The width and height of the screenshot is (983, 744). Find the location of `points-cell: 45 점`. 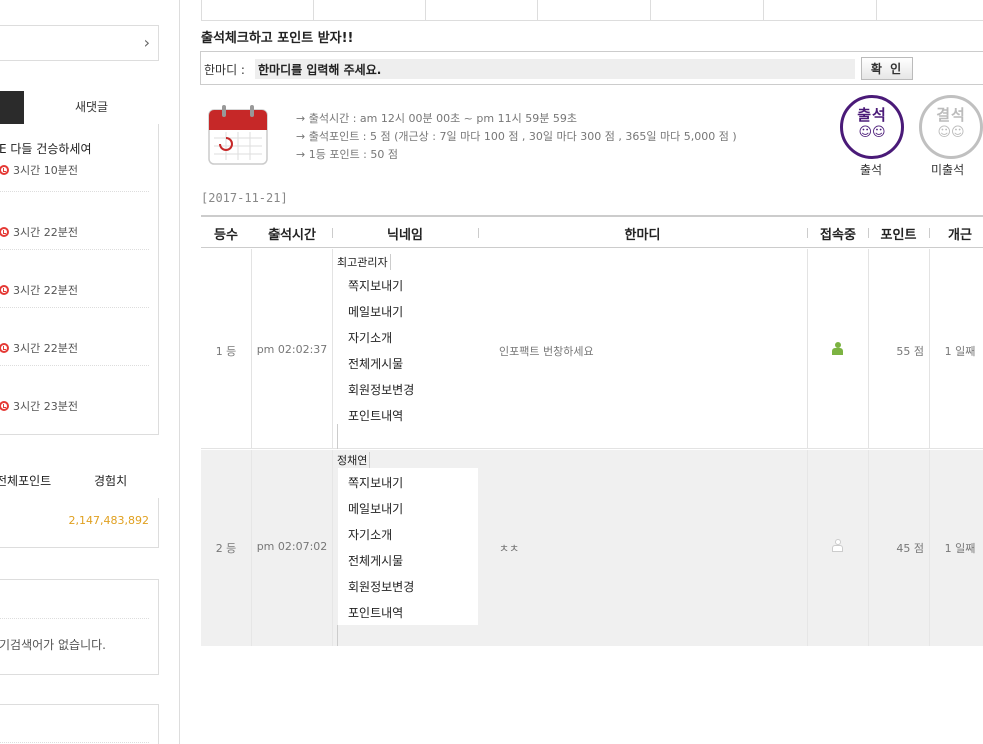

points-cell: 45 점 is located at coordinates (910, 548).